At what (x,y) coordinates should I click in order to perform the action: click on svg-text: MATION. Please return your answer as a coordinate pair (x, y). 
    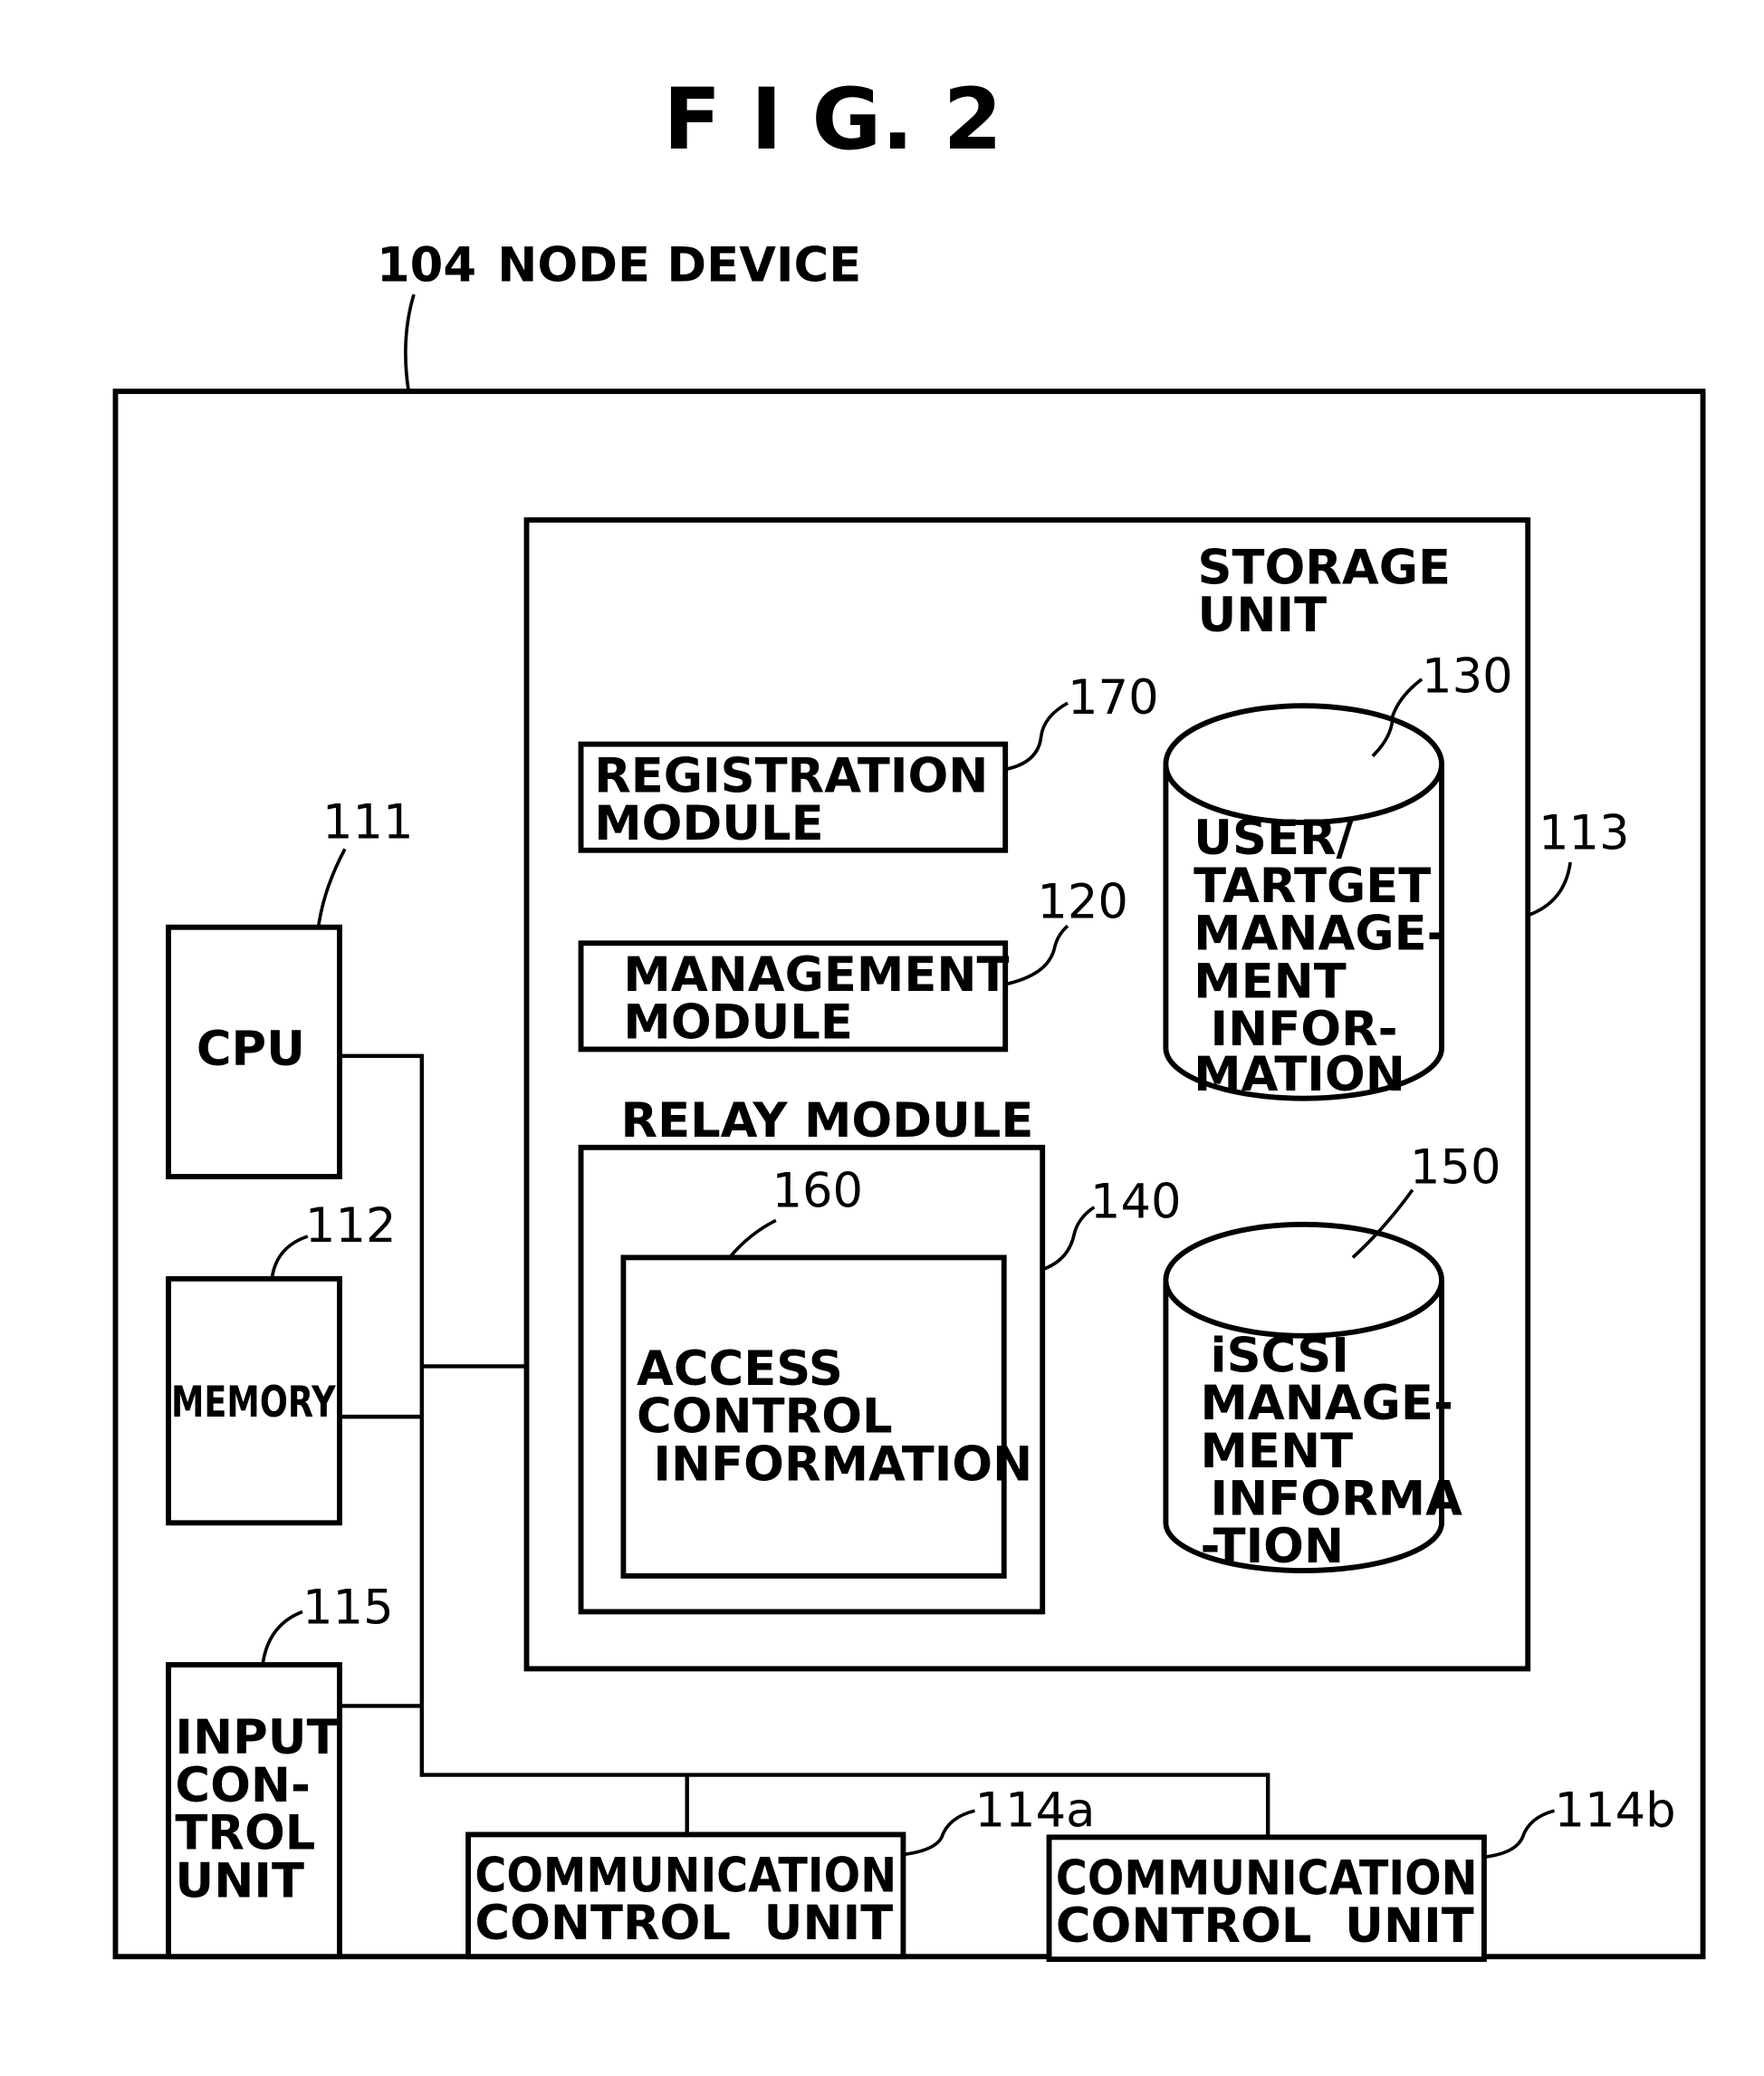
    Looking at the image, I should click on (1300, 1074).